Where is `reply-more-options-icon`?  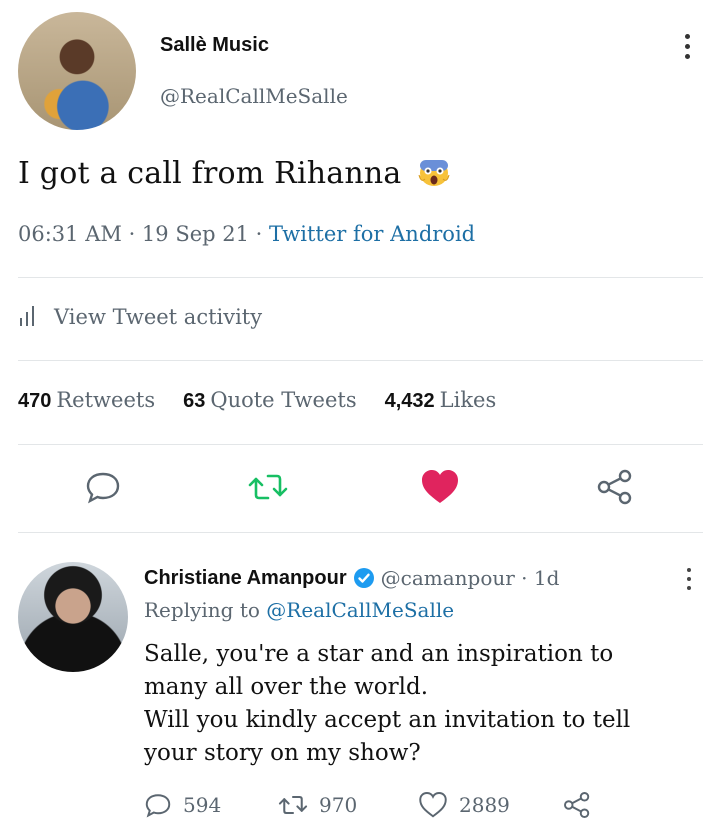
reply-more-options-icon is located at coordinates (689, 583).